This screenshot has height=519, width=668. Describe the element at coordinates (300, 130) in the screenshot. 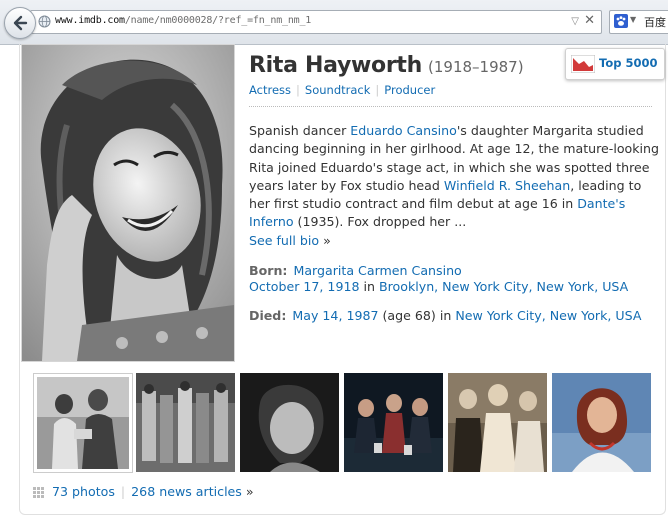

I see `bio-text-part: Spanish dancer` at that location.